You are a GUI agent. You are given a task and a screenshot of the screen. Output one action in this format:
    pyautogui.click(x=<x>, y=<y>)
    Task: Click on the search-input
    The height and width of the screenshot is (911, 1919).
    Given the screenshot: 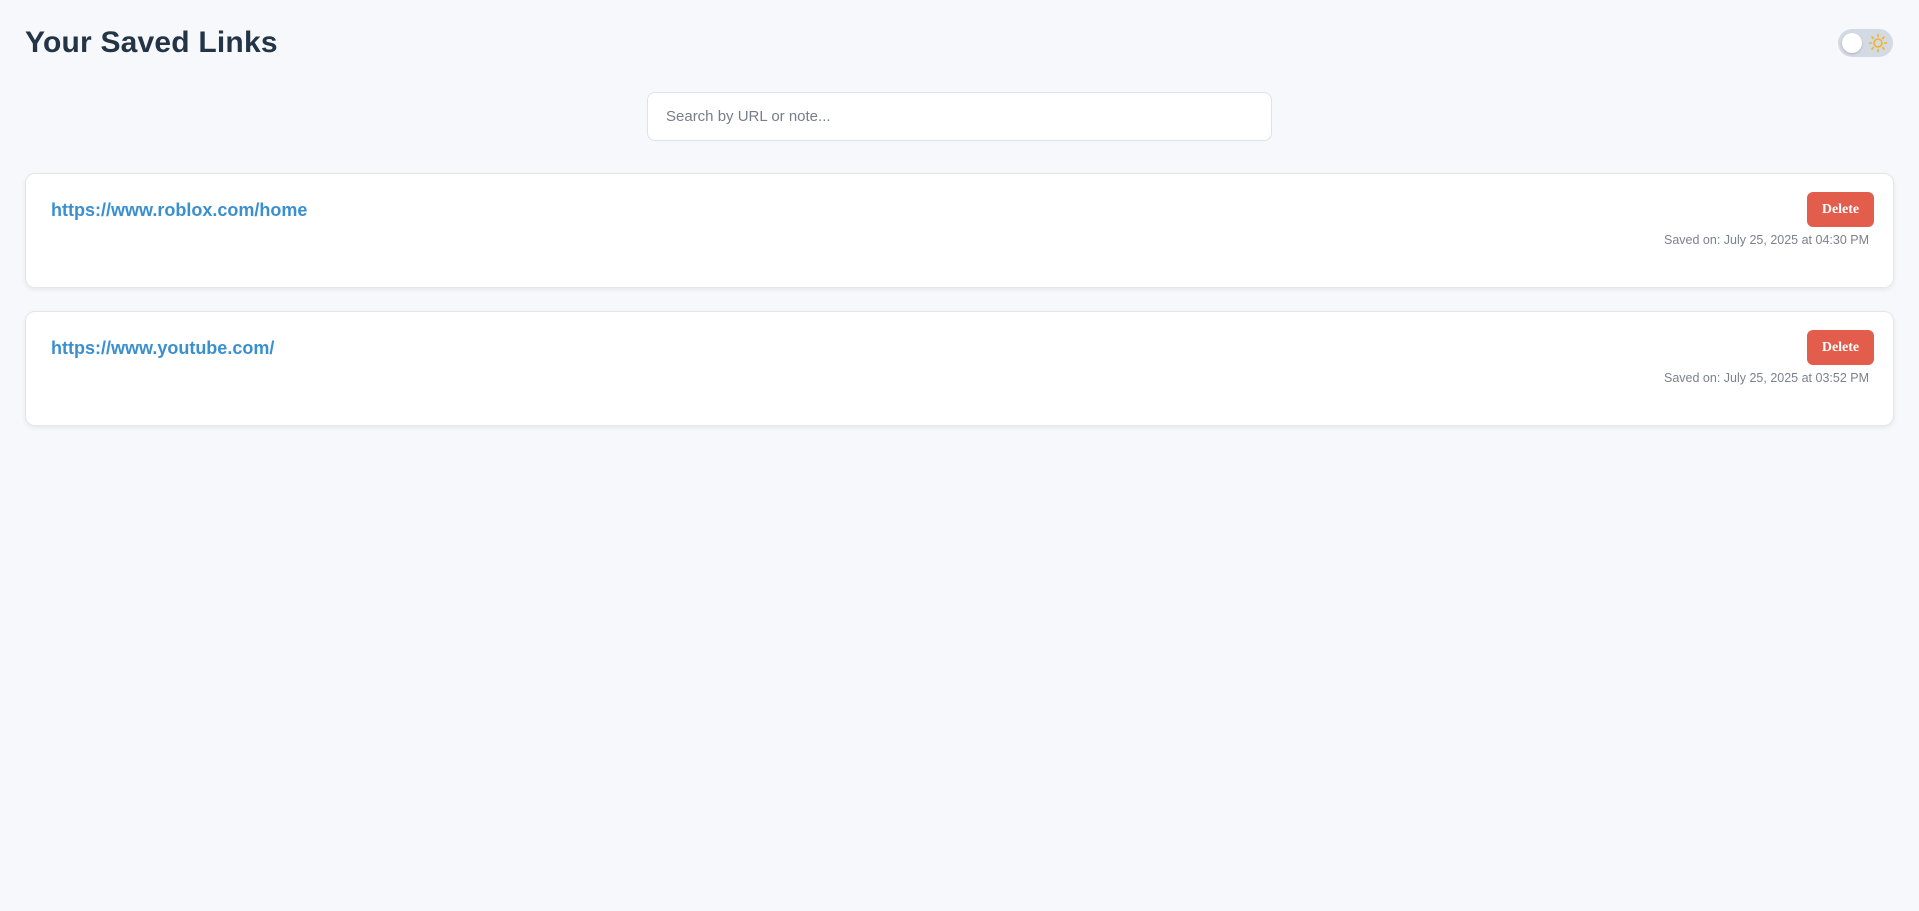 What is the action you would take?
    pyautogui.click(x=959, y=116)
    